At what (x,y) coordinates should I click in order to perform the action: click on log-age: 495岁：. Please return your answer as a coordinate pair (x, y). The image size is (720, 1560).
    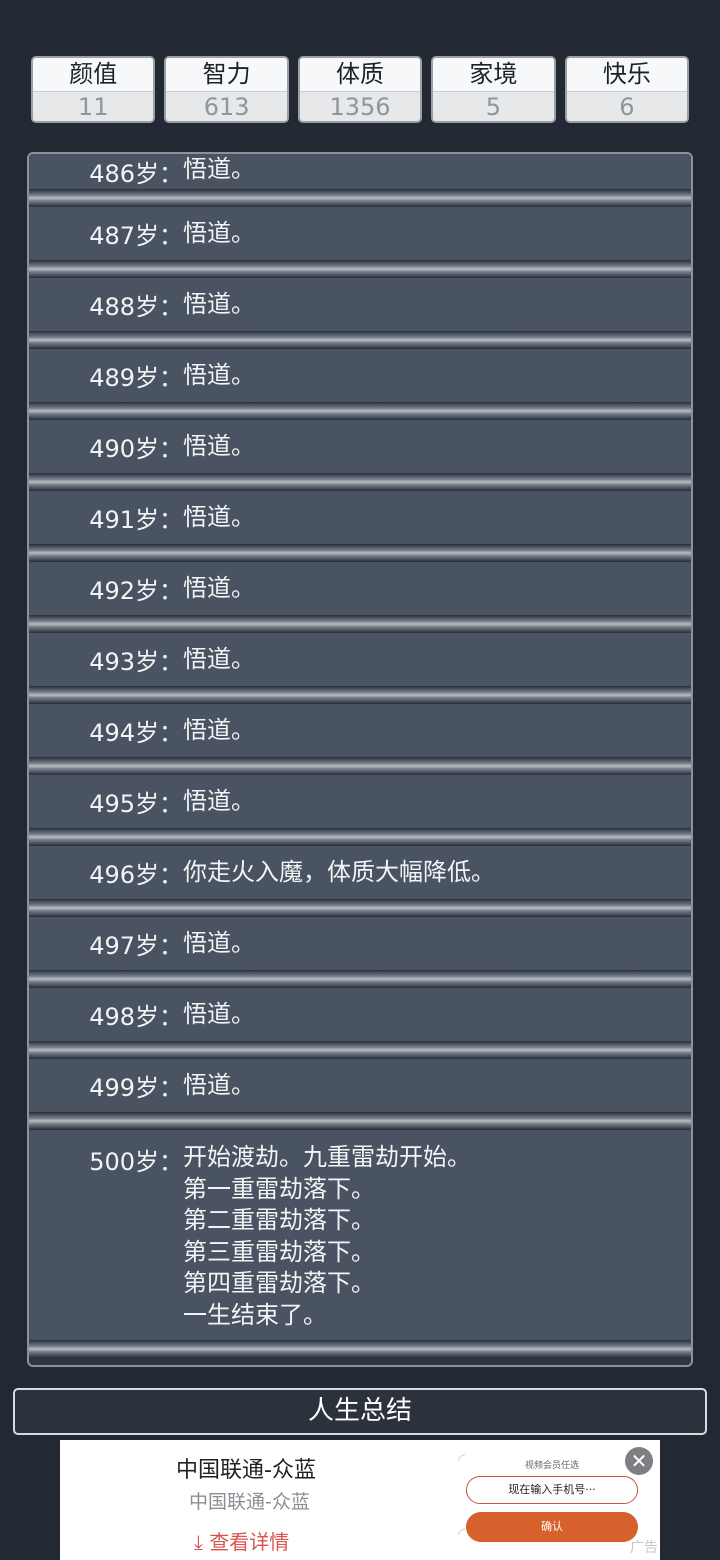
    Looking at the image, I should click on (136, 804).